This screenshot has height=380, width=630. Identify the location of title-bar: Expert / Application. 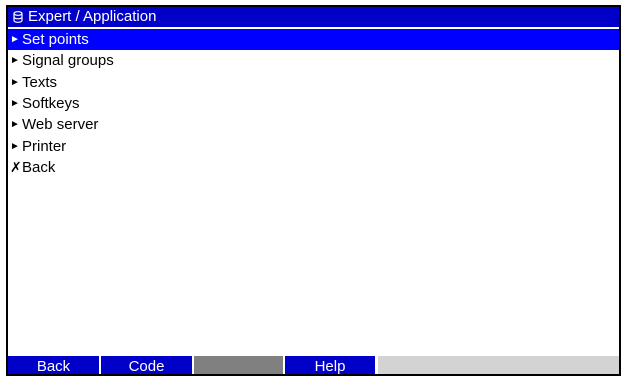
(313, 17).